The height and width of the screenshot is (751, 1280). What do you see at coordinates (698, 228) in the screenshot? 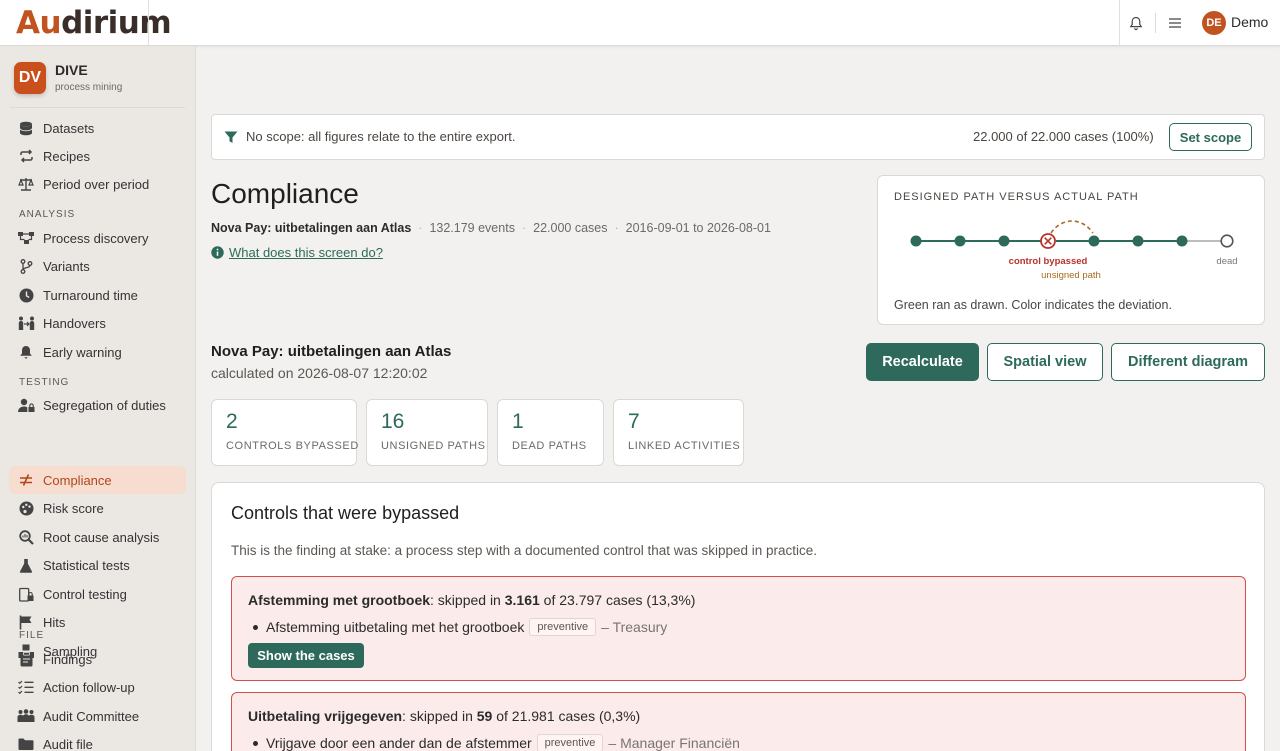
I see `period-range: 2016-09-01 to 2026-08-01` at bounding box center [698, 228].